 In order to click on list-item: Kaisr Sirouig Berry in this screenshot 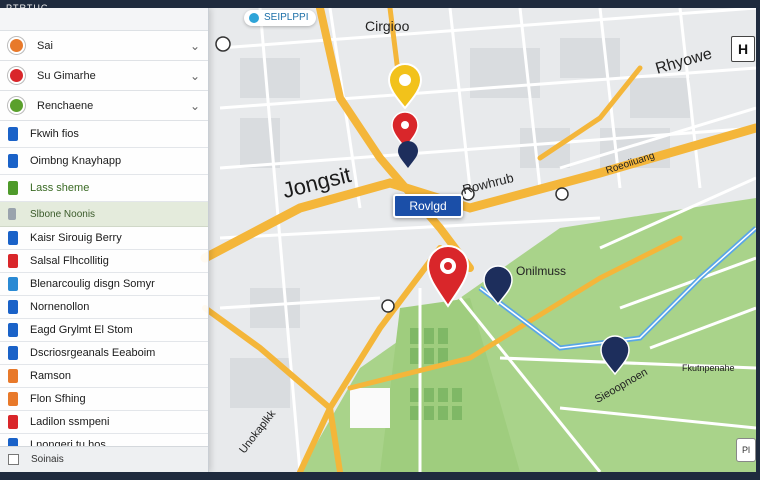, I will do `click(104, 238)`.